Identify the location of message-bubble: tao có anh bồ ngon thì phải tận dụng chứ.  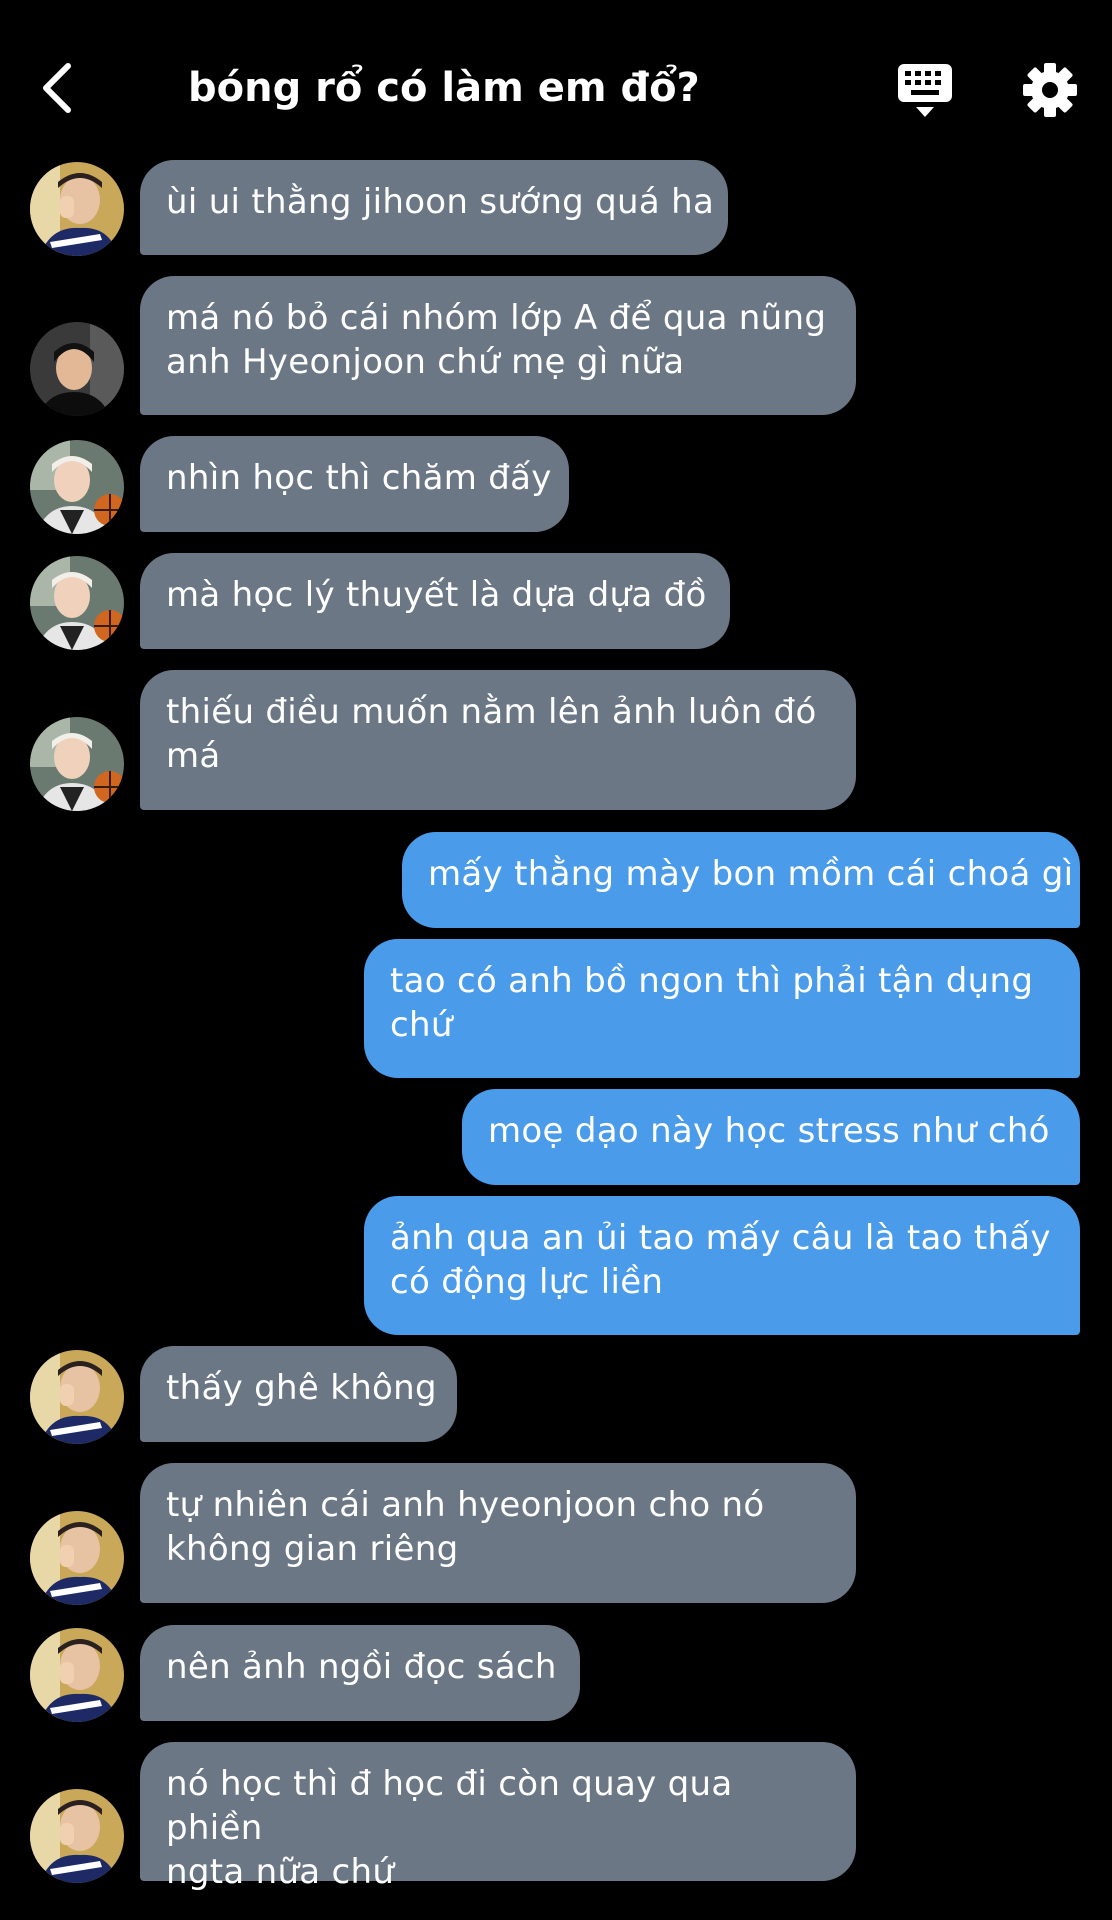
(722, 1008).